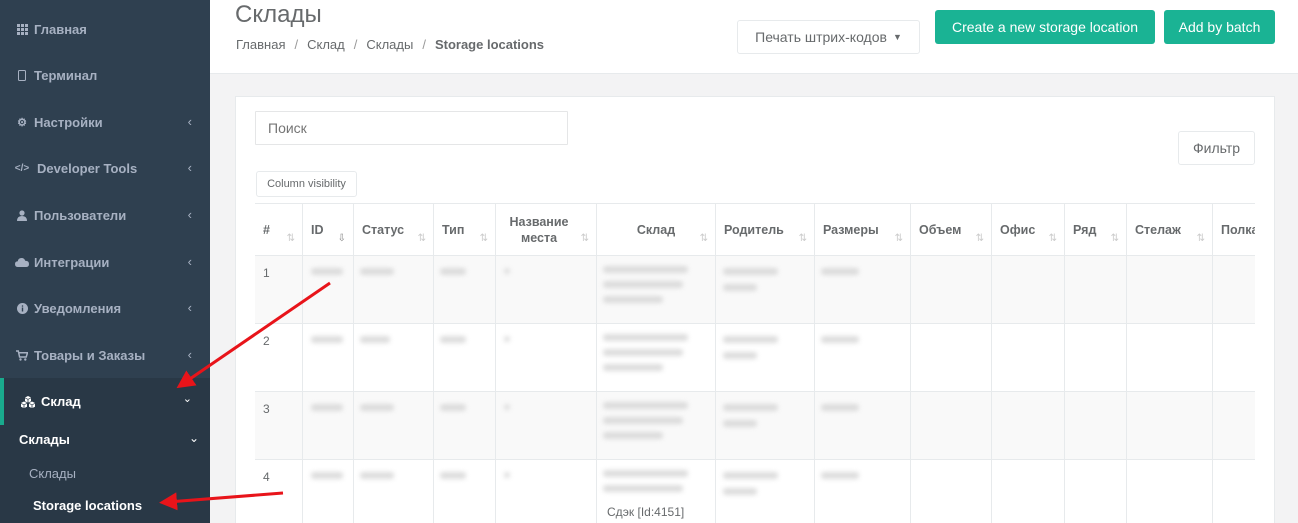 The height and width of the screenshot is (523, 1298). What do you see at coordinates (105, 215) in the screenshot?
I see `sidebar-item-users: Пользователи ‹` at bounding box center [105, 215].